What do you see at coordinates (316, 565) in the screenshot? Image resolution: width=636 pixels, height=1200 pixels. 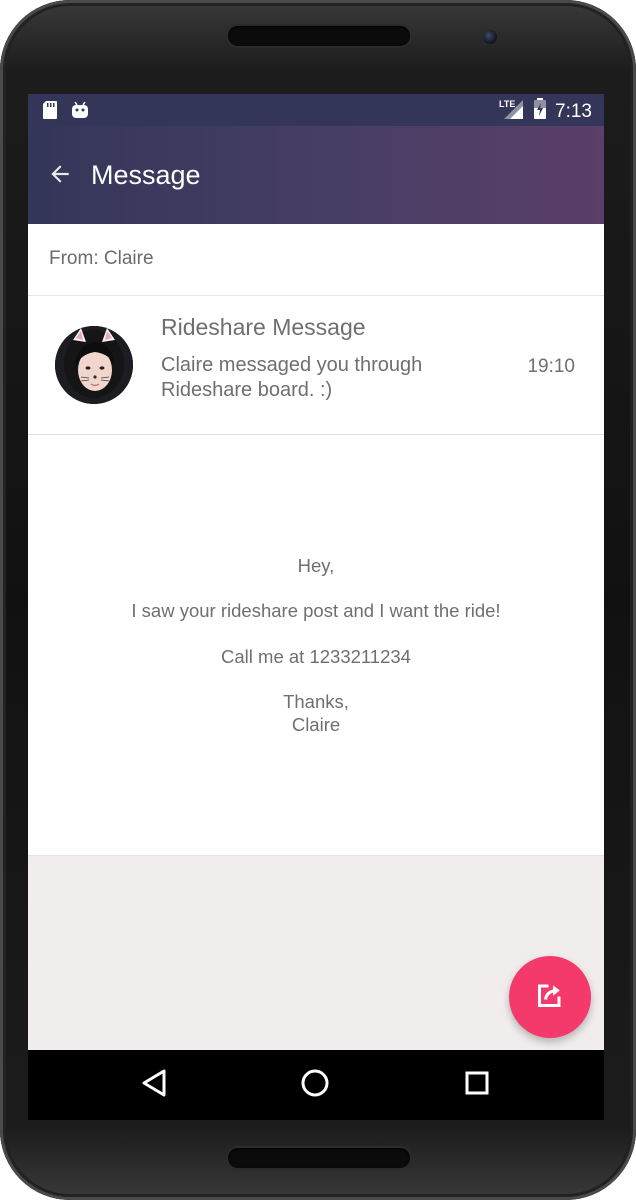 I see `body-greeting: Hey,` at bounding box center [316, 565].